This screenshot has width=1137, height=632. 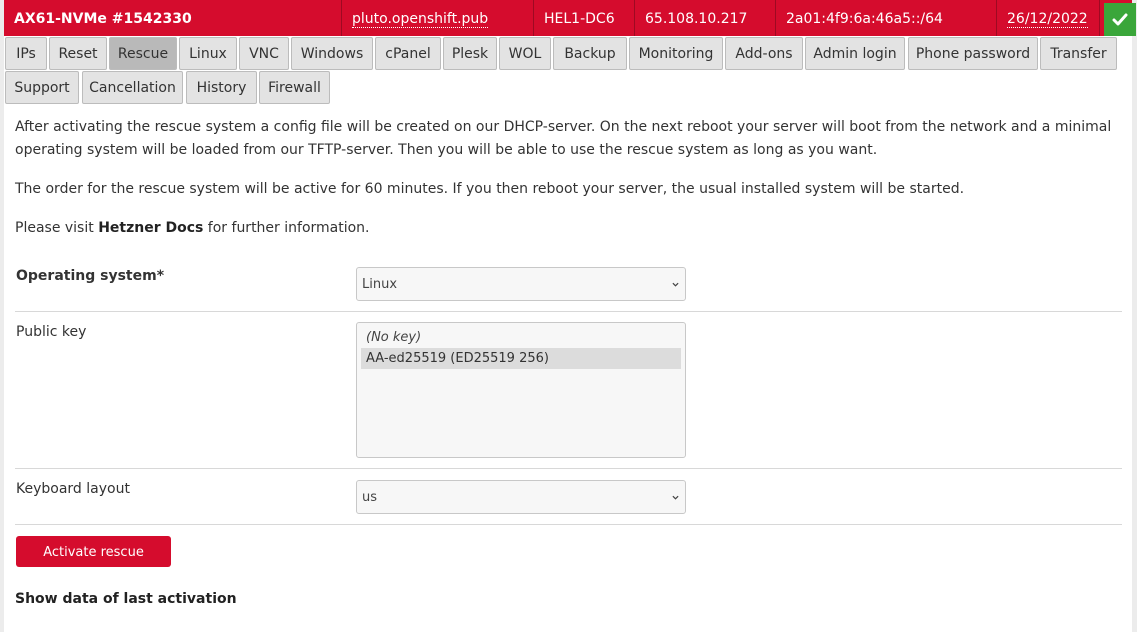 What do you see at coordinates (590, 53) in the screenshot?
I see `tab-backup: Backup` at bounding box center [590, 53].